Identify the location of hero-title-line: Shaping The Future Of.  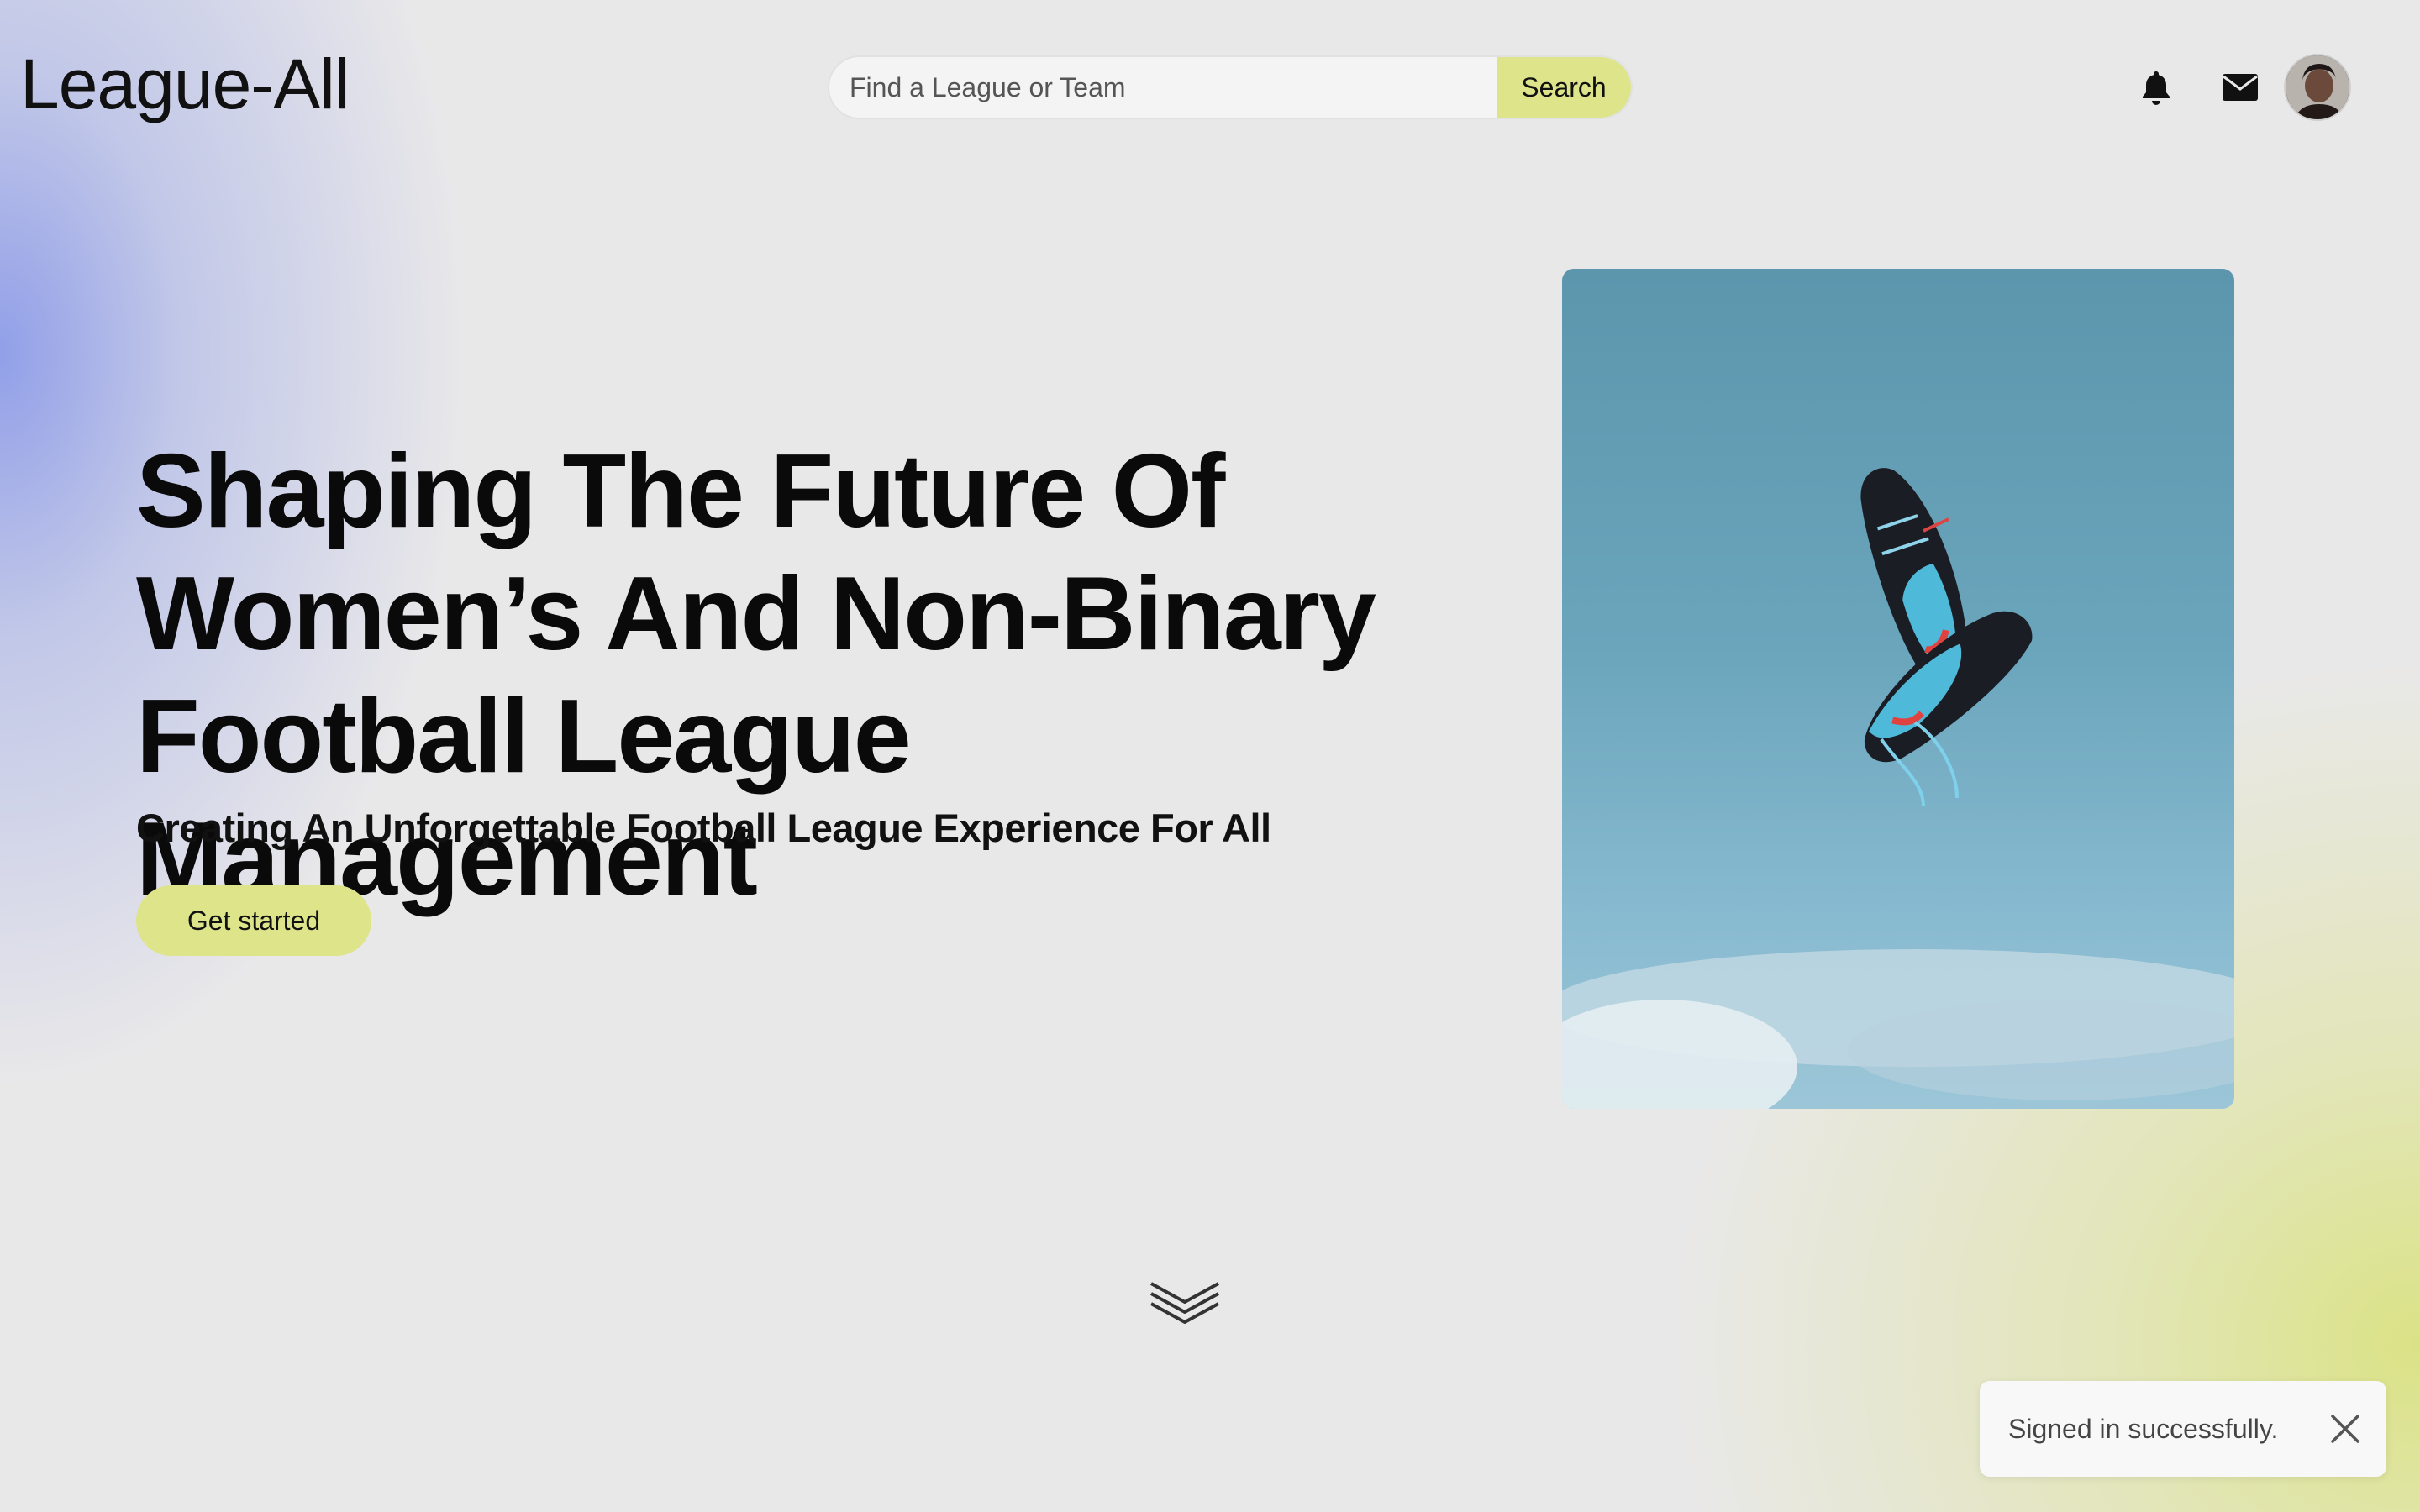
(680, 491).